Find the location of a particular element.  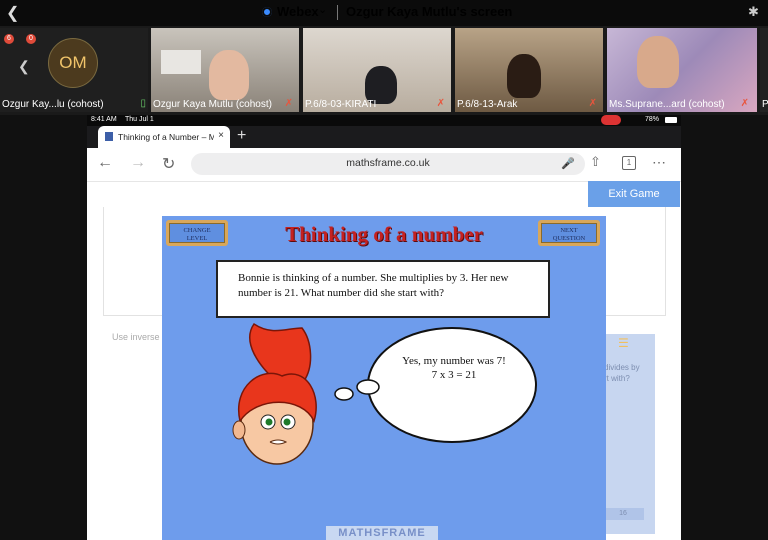

forward-arrow-icon: → is located at coordinates (138, 163).